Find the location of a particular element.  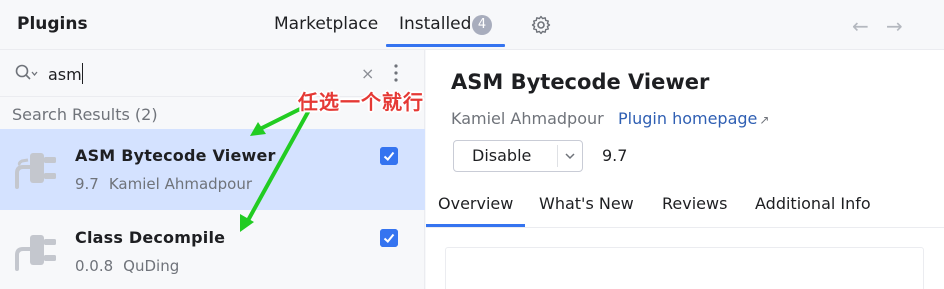

plugin-name: ASM Bytecode Viewer is located at coordinates (175, 155).